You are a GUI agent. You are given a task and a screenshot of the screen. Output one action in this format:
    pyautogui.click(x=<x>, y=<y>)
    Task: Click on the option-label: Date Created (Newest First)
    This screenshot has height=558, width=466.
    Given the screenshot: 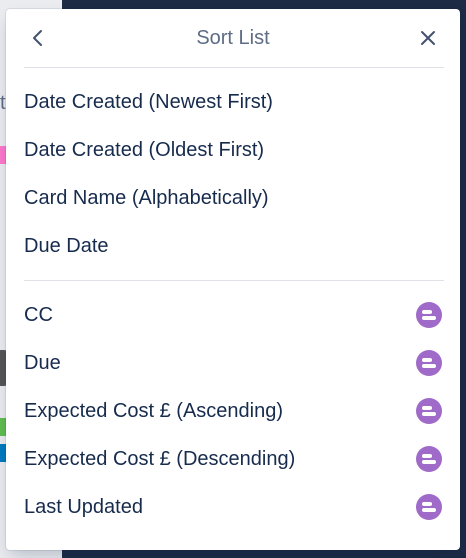 What is the action you would take?
    pyautogui.click(x=148, y=101)
    